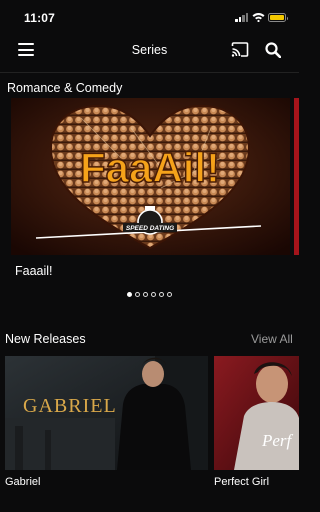 The width and height of the screenshot is (320, 512). What do you see at coordinates (65, 88) in the screenshot?
I see `section-title-romance-comedy: Romance & Comedy` at bounding box center [65, 88].